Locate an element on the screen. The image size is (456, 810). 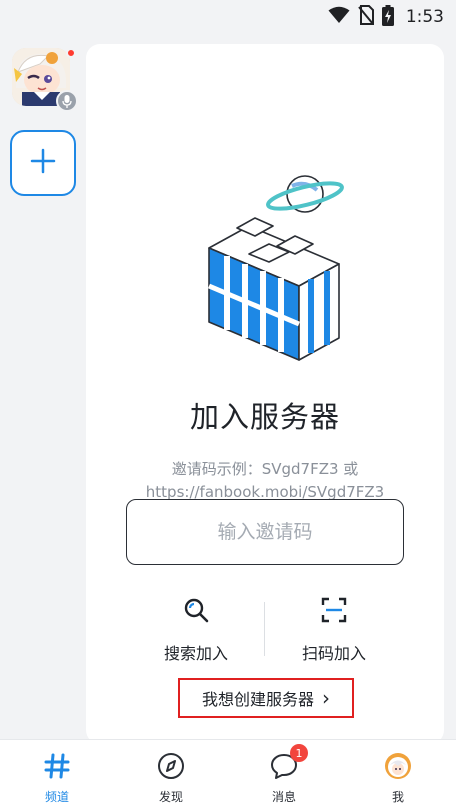
chevron-right-icon: › is located at coordinates (326, 698).